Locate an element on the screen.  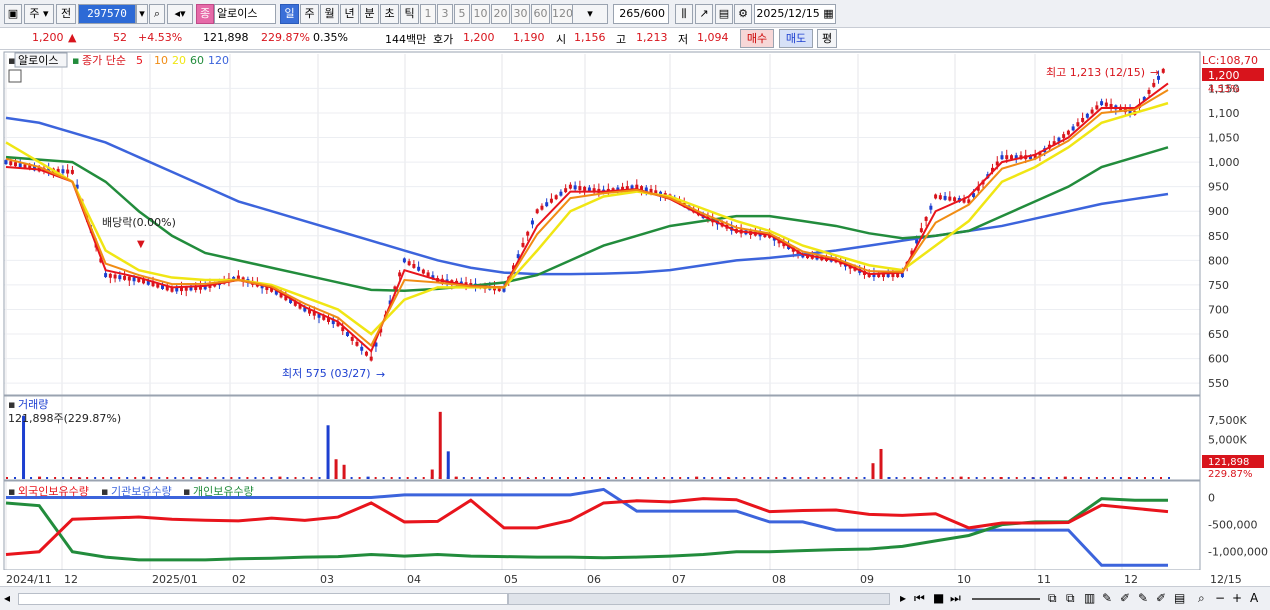
layout-a-icon: ⧉ is located at coordinates (1052, 598).